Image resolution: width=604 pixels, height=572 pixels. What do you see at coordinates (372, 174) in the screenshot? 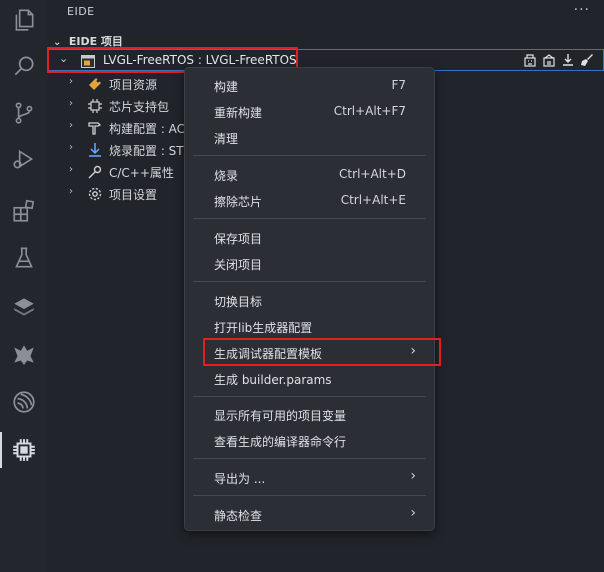
I see `shortcut-label: Ctrl+Alt+D` at bounding box center [372, 174].